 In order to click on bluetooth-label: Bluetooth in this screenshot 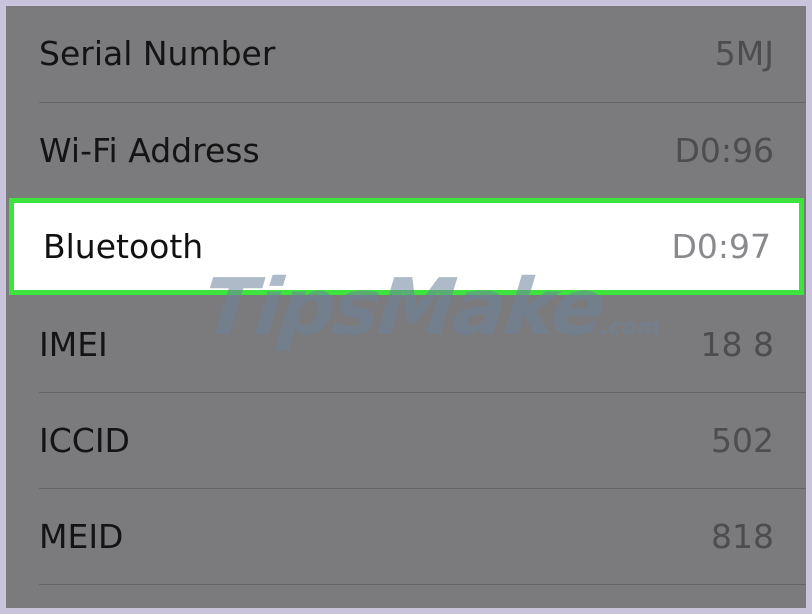, I will do `click(123, 246)`.